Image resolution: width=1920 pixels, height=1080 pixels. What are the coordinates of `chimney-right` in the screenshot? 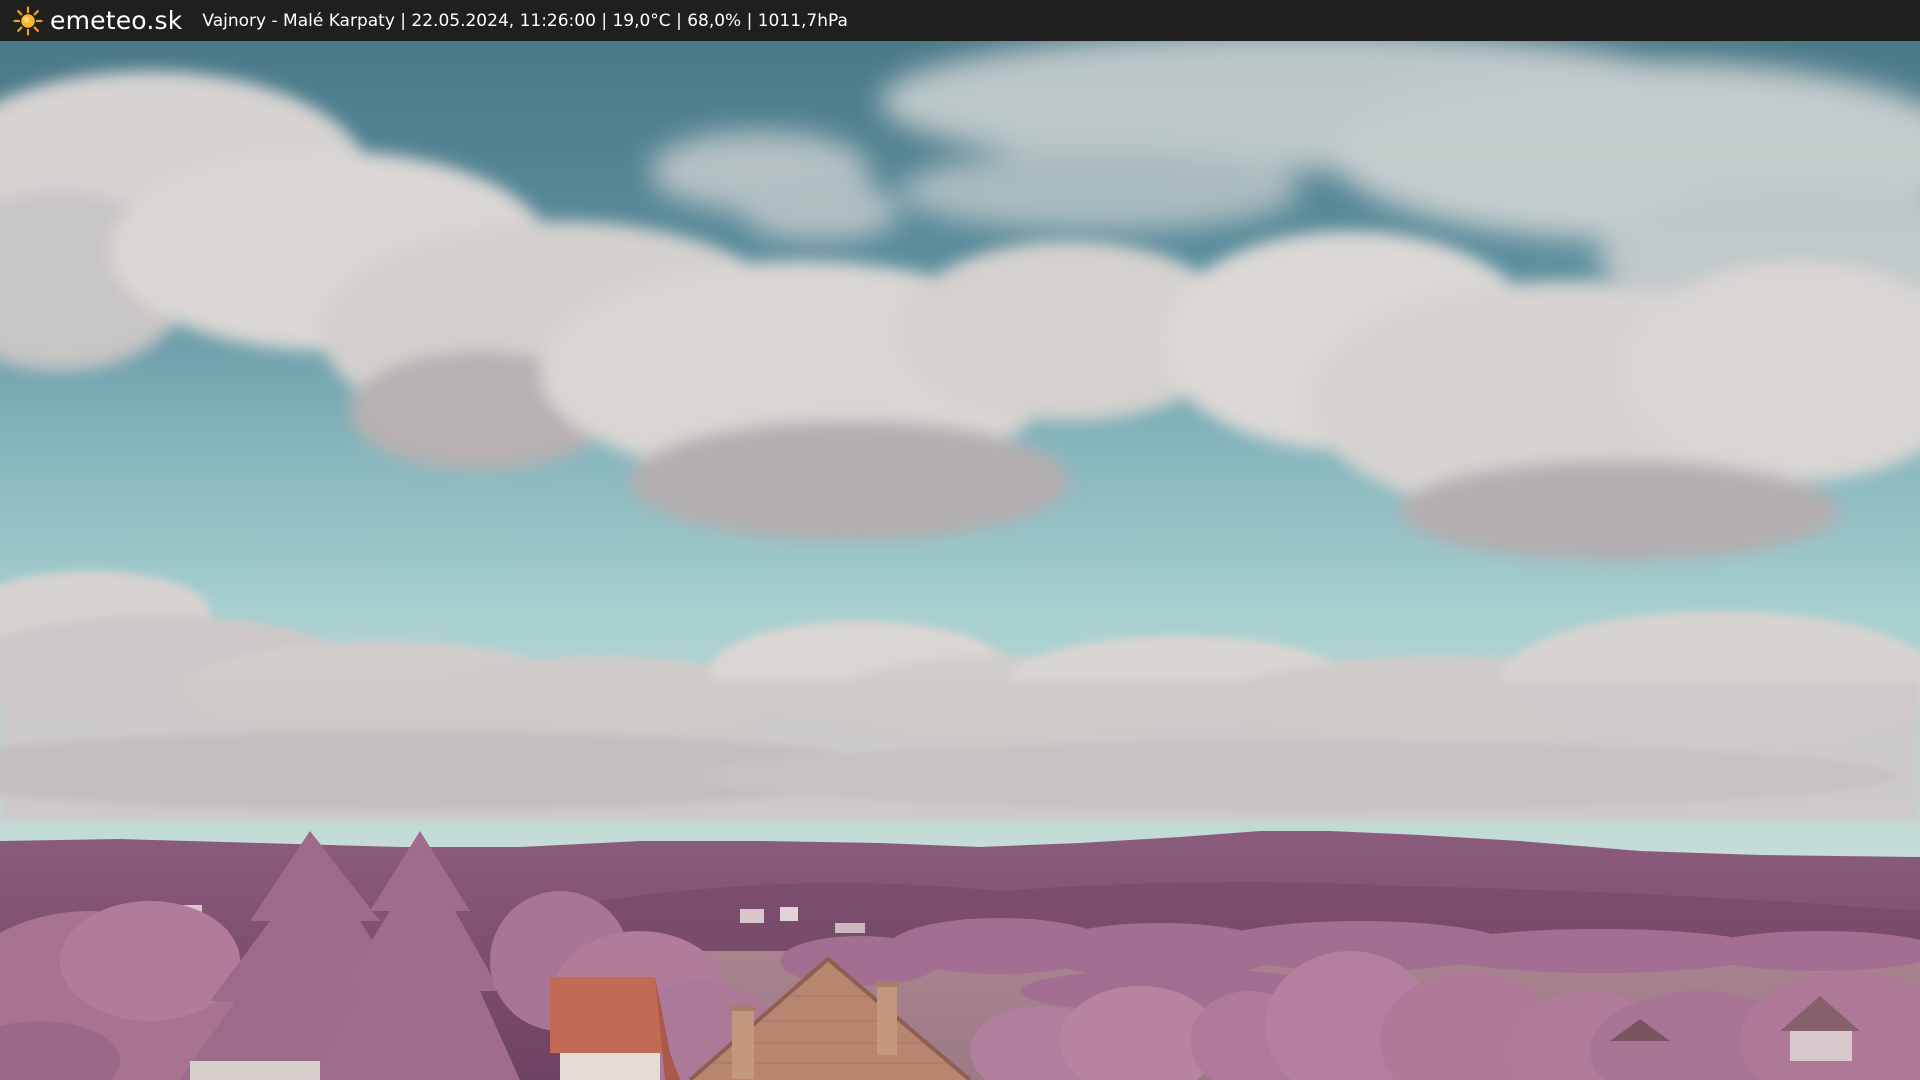 It's located at (887, 1020).